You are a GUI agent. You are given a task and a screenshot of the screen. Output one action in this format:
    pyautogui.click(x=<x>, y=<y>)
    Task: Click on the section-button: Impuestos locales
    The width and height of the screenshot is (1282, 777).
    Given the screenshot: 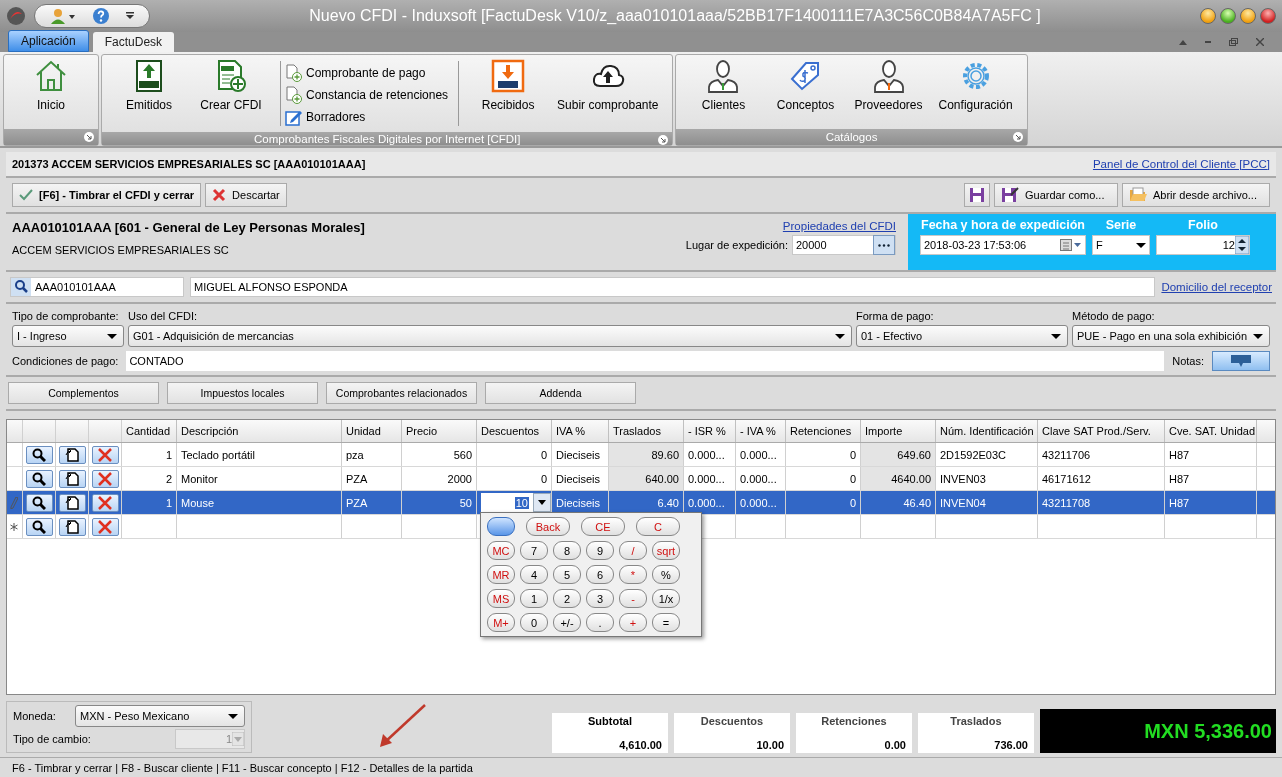 What is the action you would take?
    pyautogui.click(x=242, y=393)
    